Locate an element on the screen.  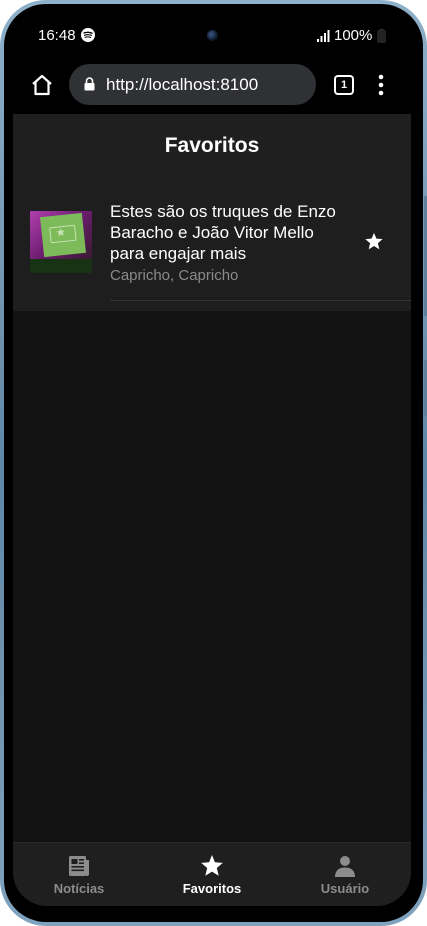
tab-label: Favoritos is located at coordinates (212, 888).